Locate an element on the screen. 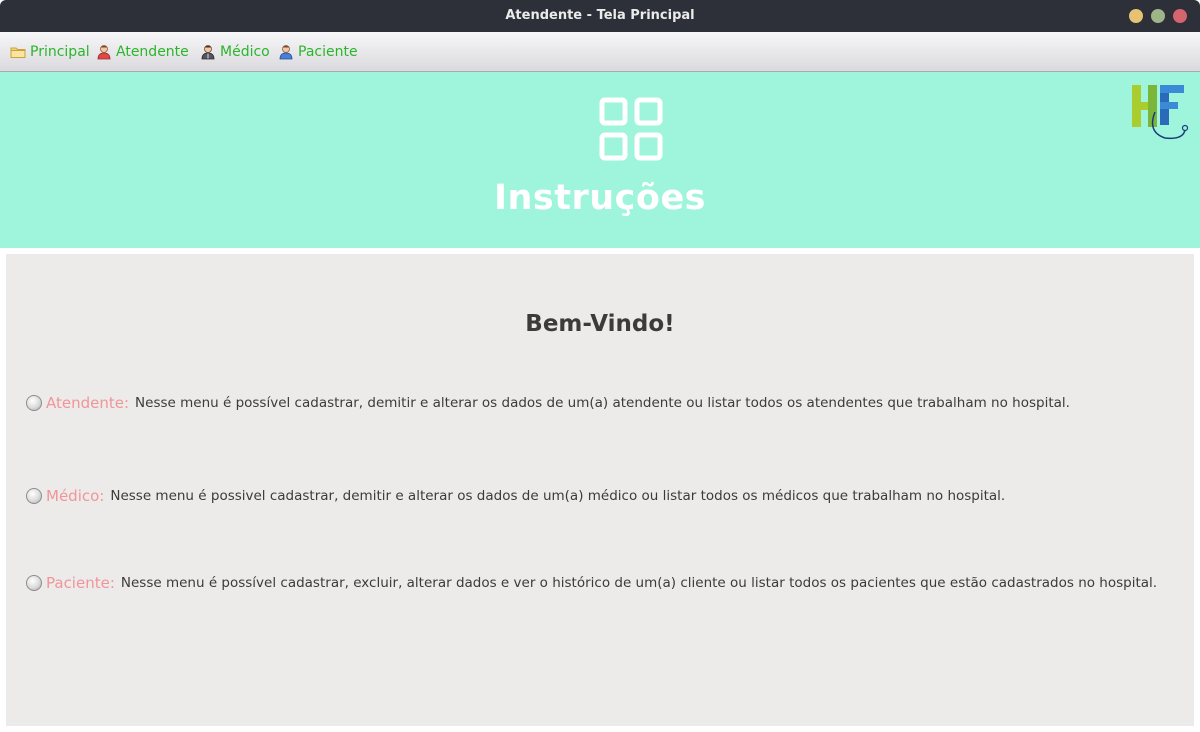 This screenshot has width=1200, height=732. maximize-button is located at coordinates (1158, 16).